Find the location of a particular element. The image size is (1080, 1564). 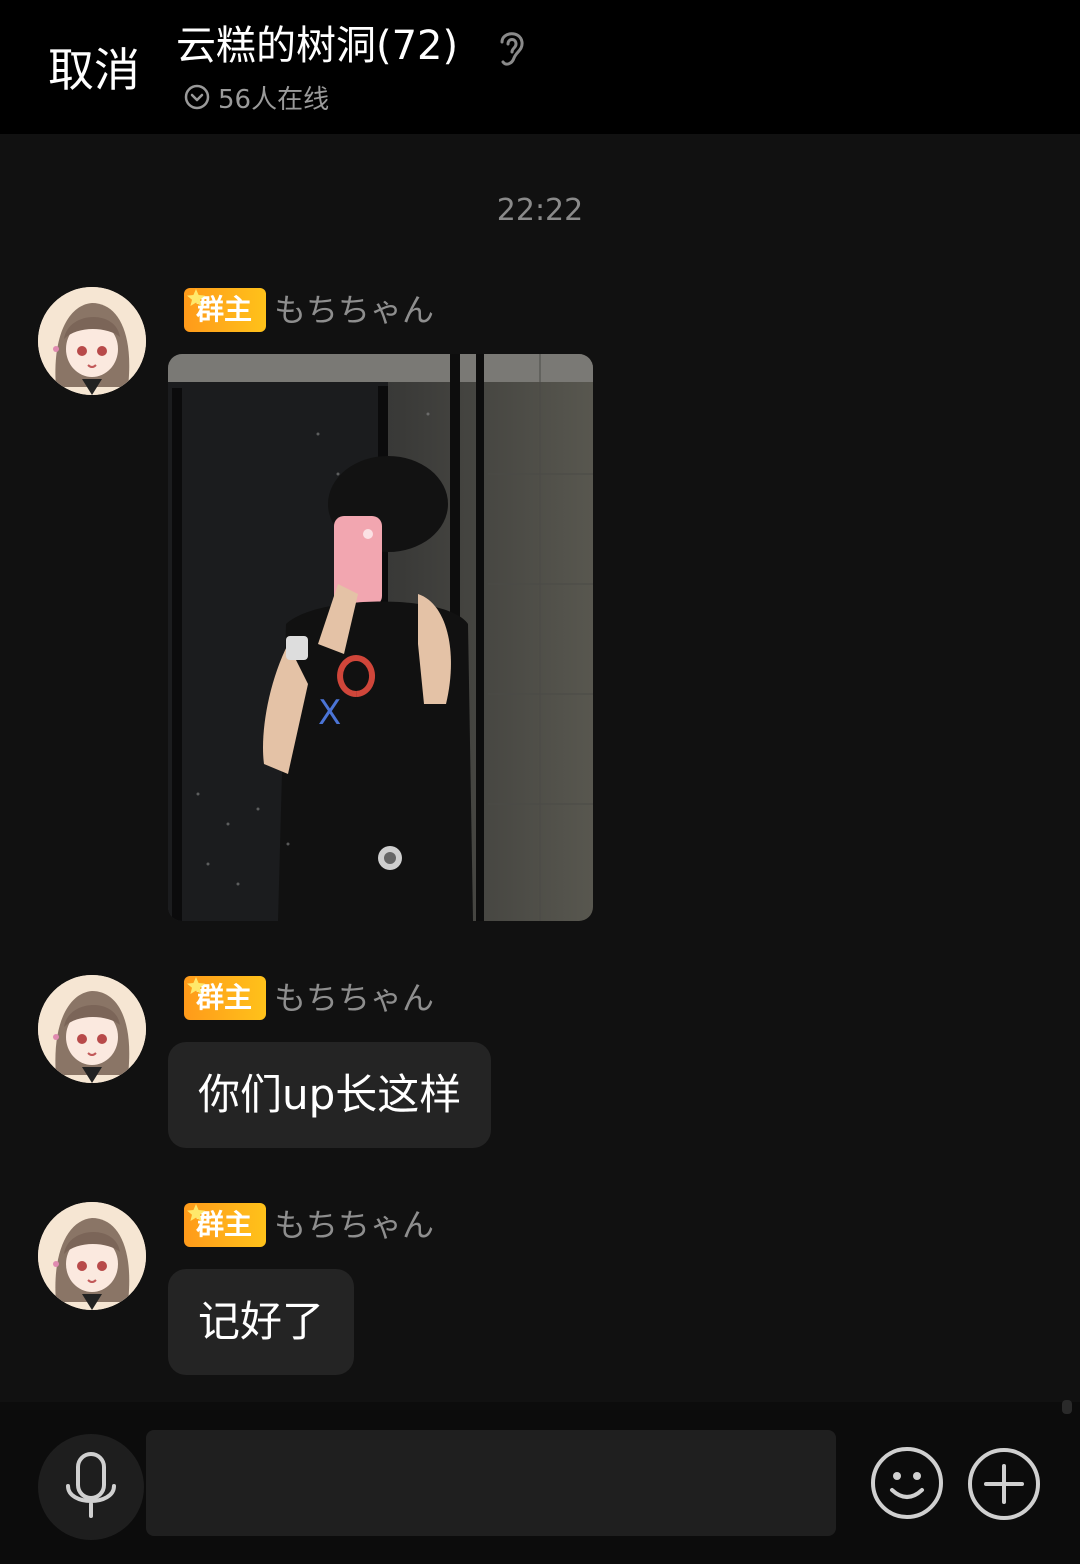

smile-icon is located at coordinates (907, 1483).